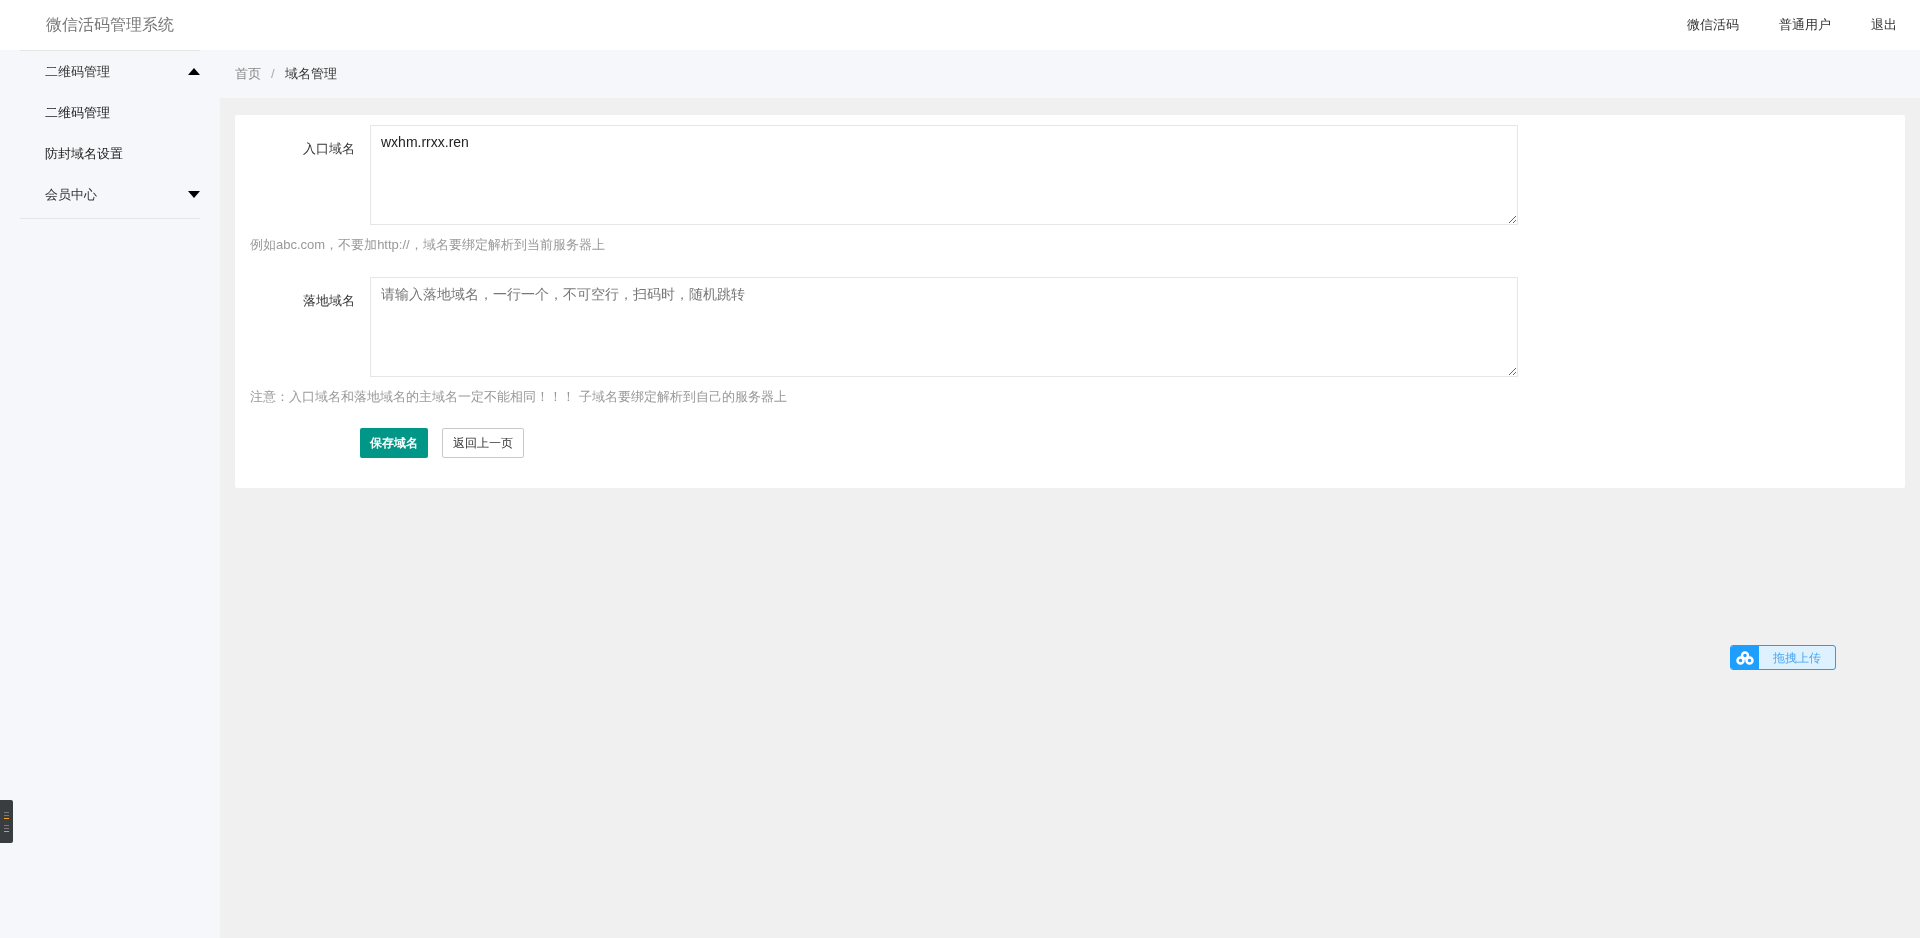 This screenshot has height=938, width=1920. Describe the element at coordinates (110, 194) in the screenshot. I see `sidebar-group: 会员中心` at that location.